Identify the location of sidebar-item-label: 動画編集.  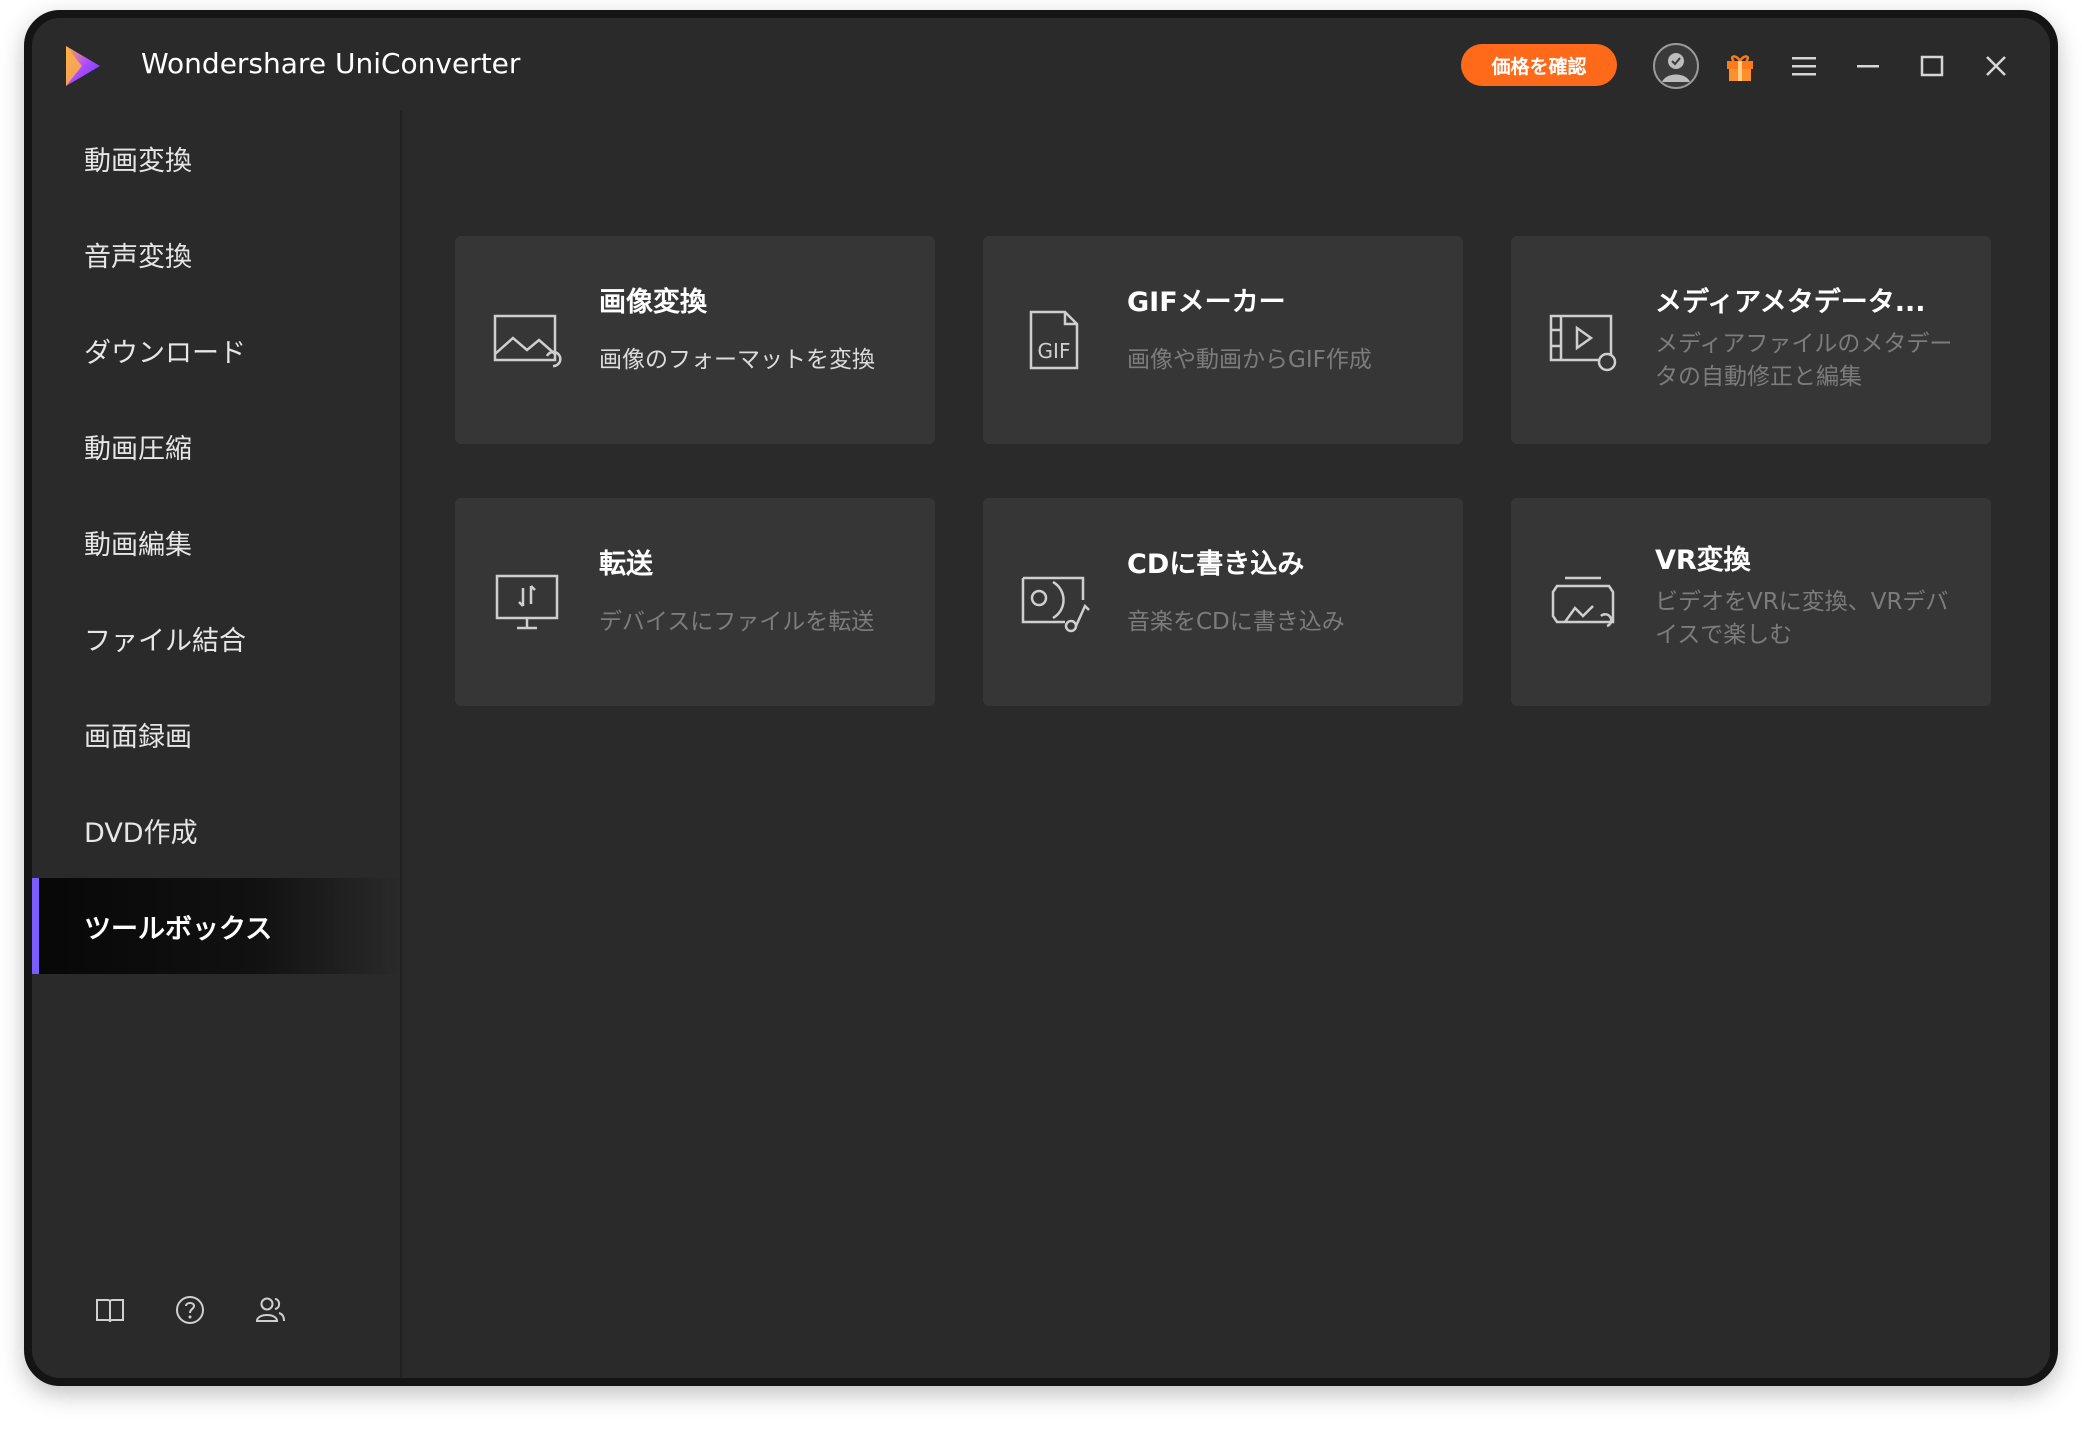
(138, 545).